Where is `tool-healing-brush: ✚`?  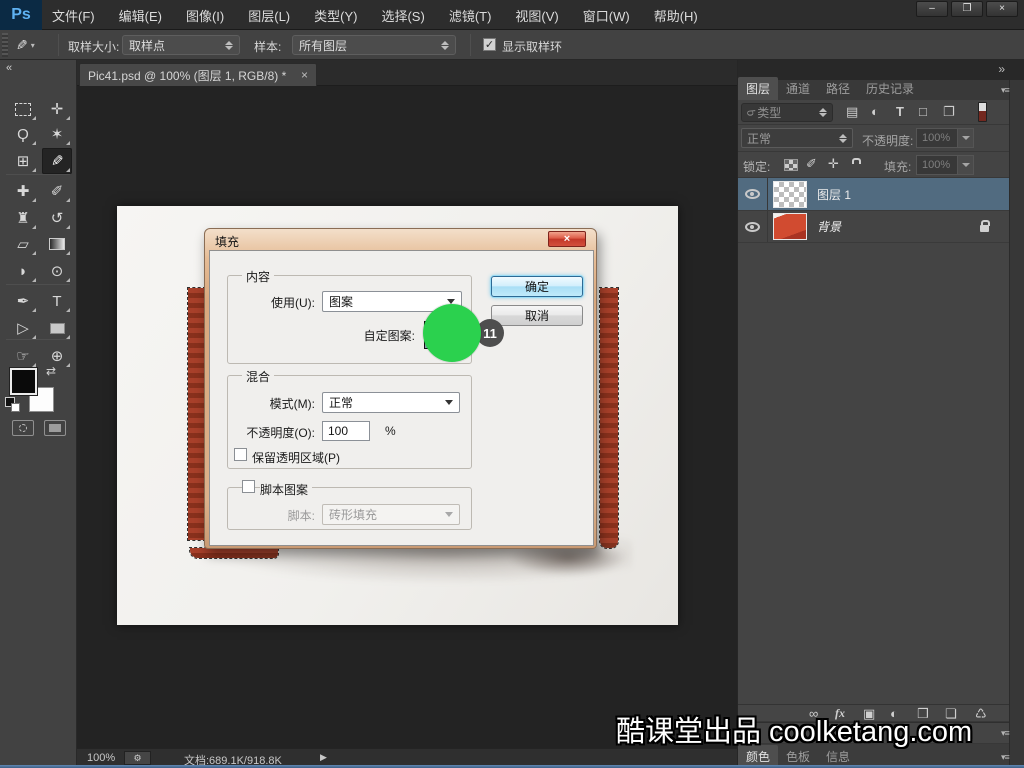 tool-healing-brush: ✚ is located at coordinates (23, 191).